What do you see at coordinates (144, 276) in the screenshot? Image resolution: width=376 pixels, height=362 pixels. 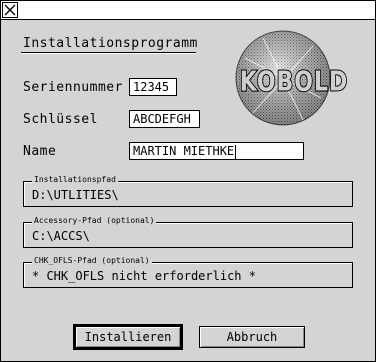 I see `chk-ofls-path-value: * CHK_OFLS nicht erforderlich *` at bounding box center [144, 276].